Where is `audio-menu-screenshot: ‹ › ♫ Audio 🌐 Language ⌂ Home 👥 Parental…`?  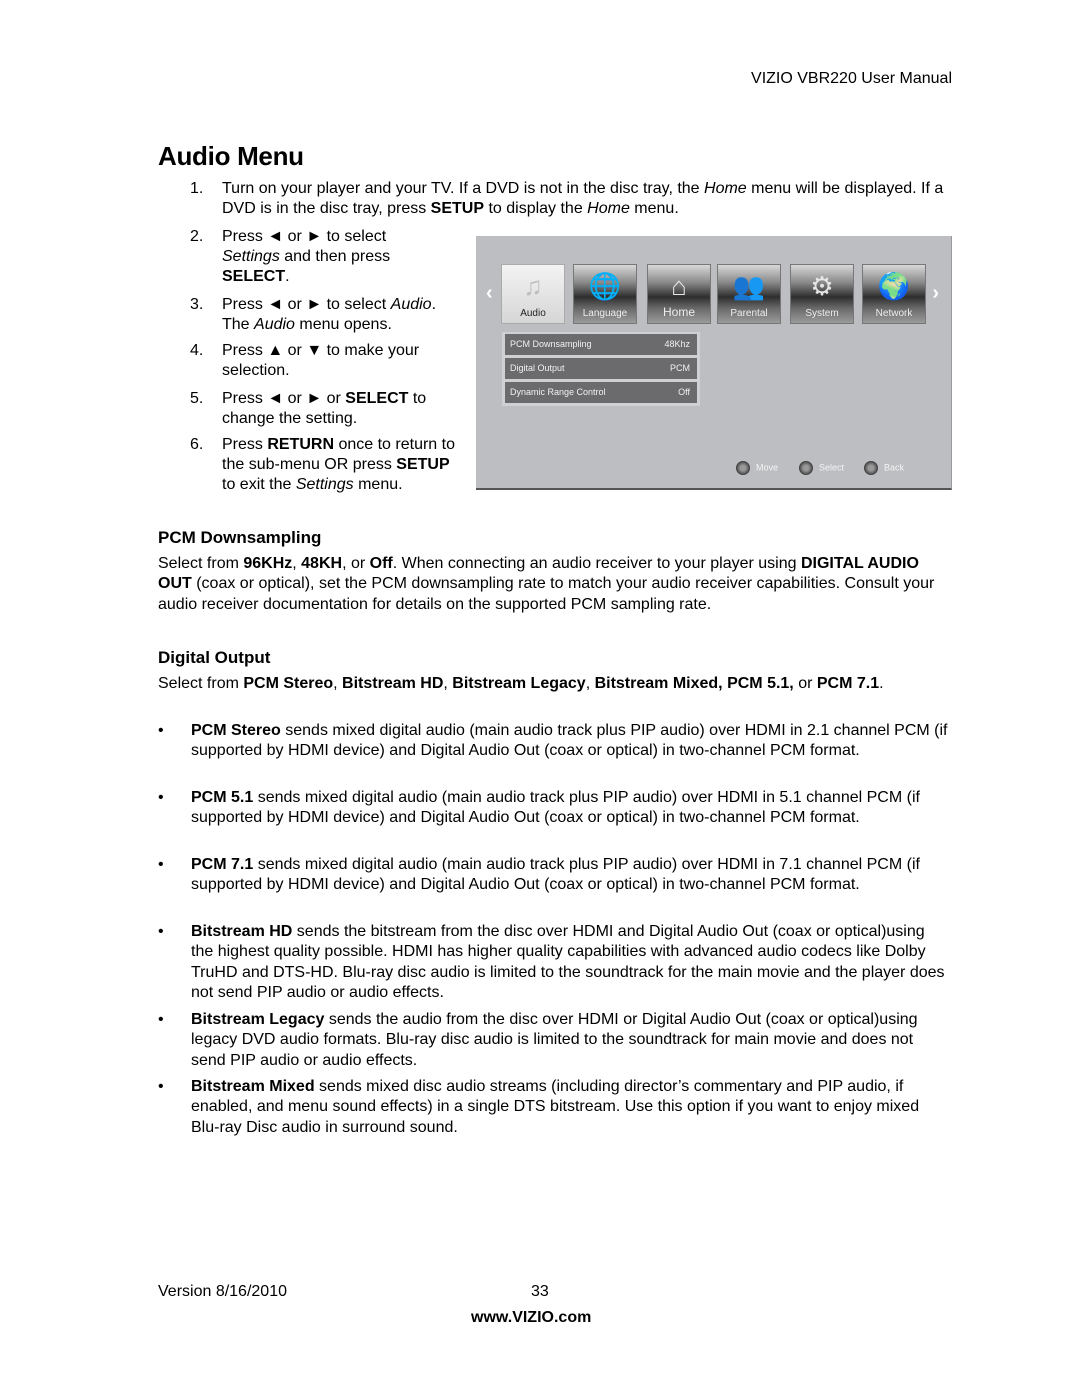 audio-menu-screenshot: ‹ › ♫ Audio 🌐 Language ⌂ Home 👥 Parental… is located at coordinates (714, 363).